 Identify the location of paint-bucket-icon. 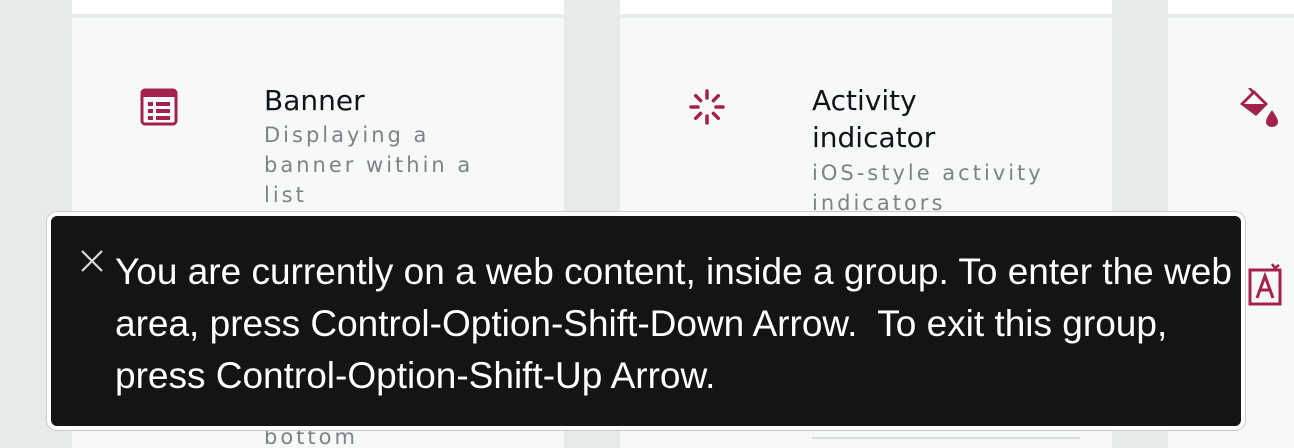
(1259, 107).